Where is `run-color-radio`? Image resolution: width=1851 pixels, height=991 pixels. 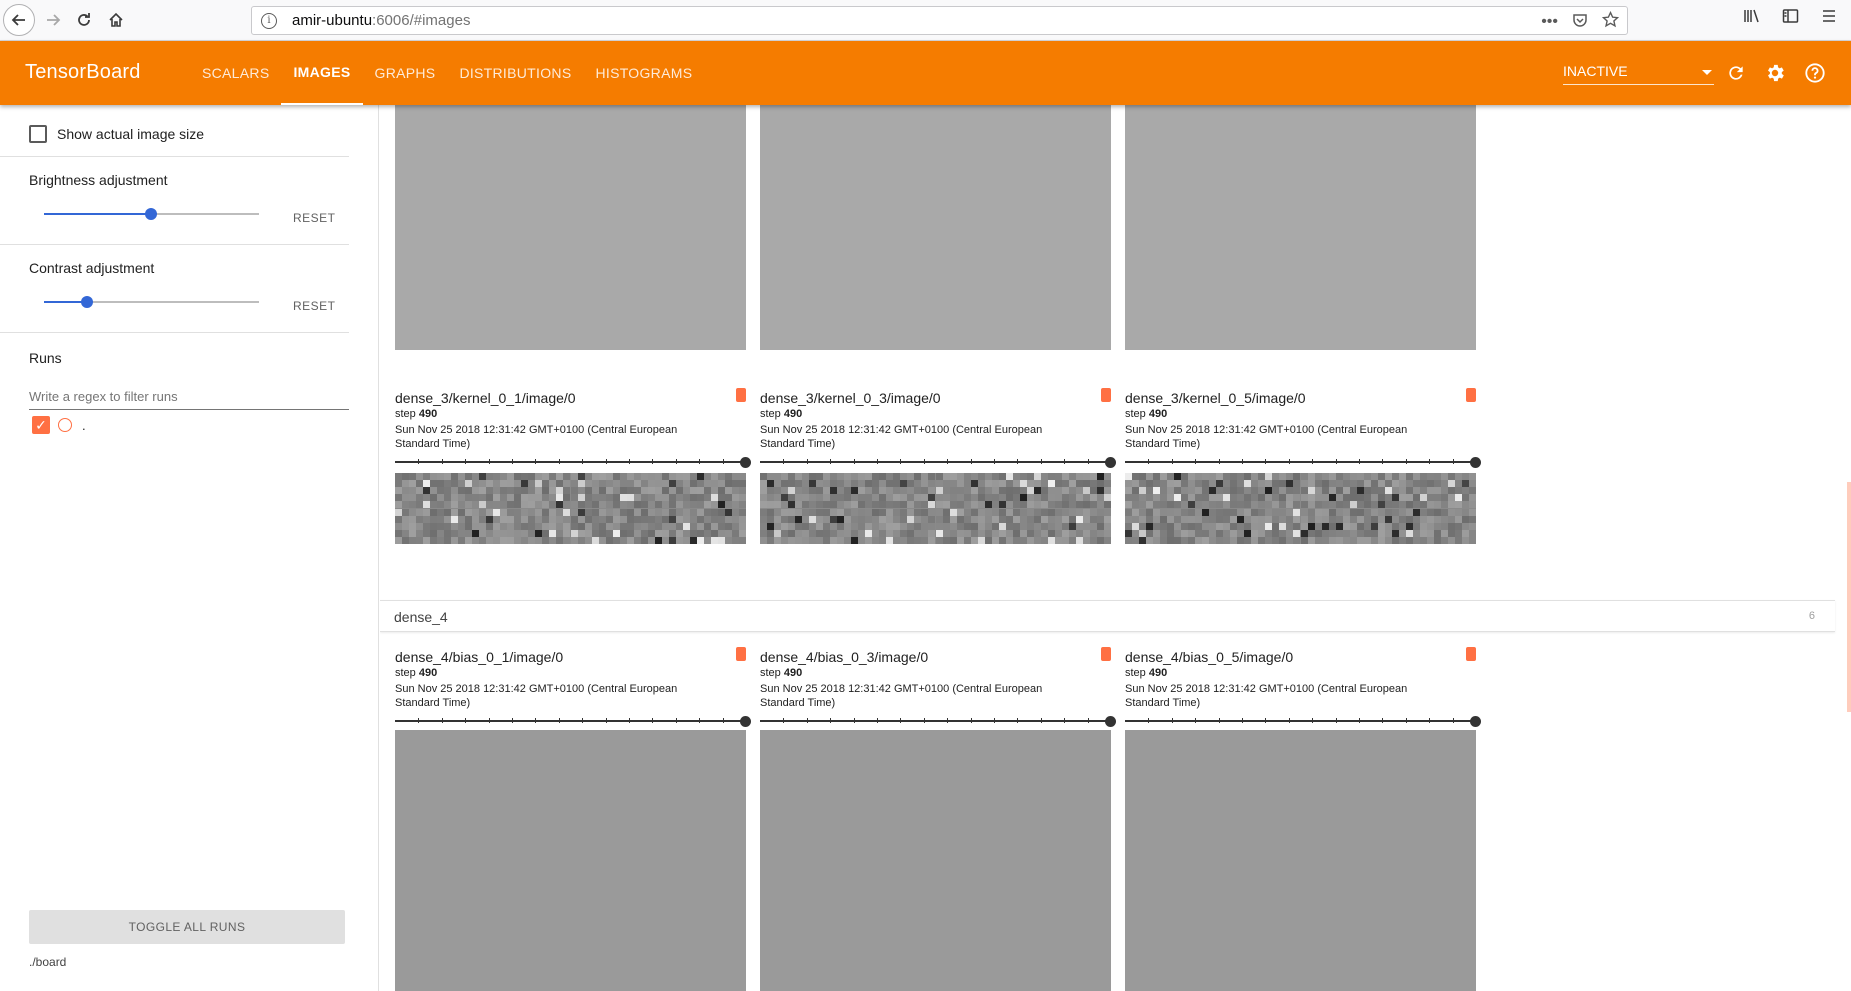
run-color-radio is located at coordinates (65, 425).